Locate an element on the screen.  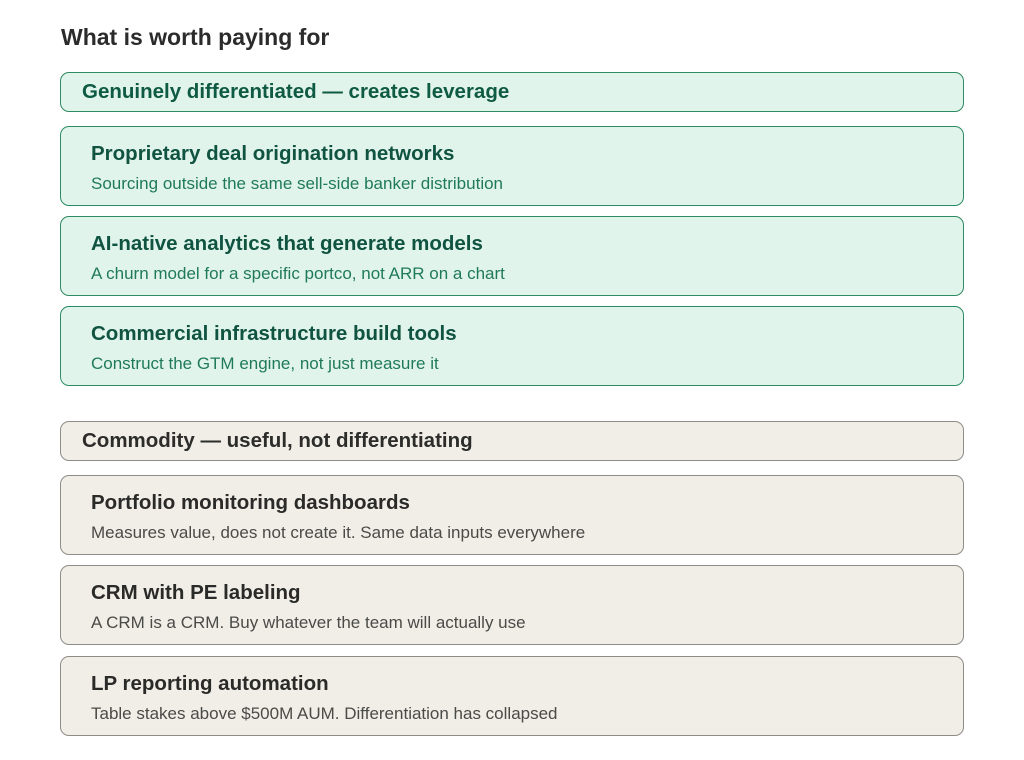
item-title: Proprietary deal origination networks is located at coordinates (273, 153).